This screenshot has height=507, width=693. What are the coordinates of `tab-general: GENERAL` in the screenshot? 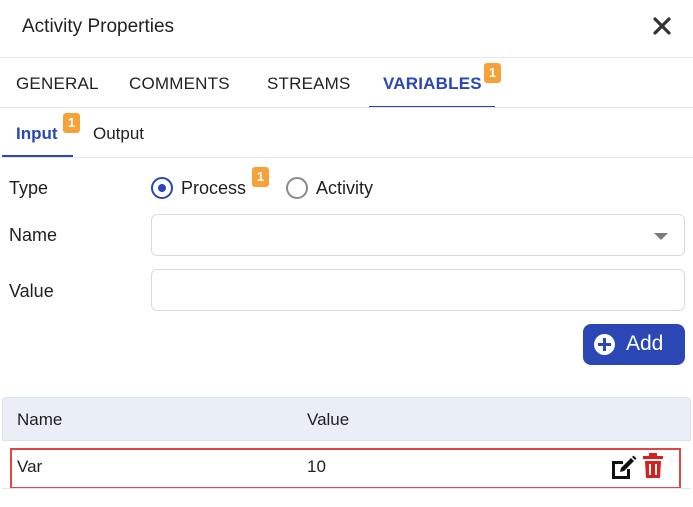 It's located at (57, 84).